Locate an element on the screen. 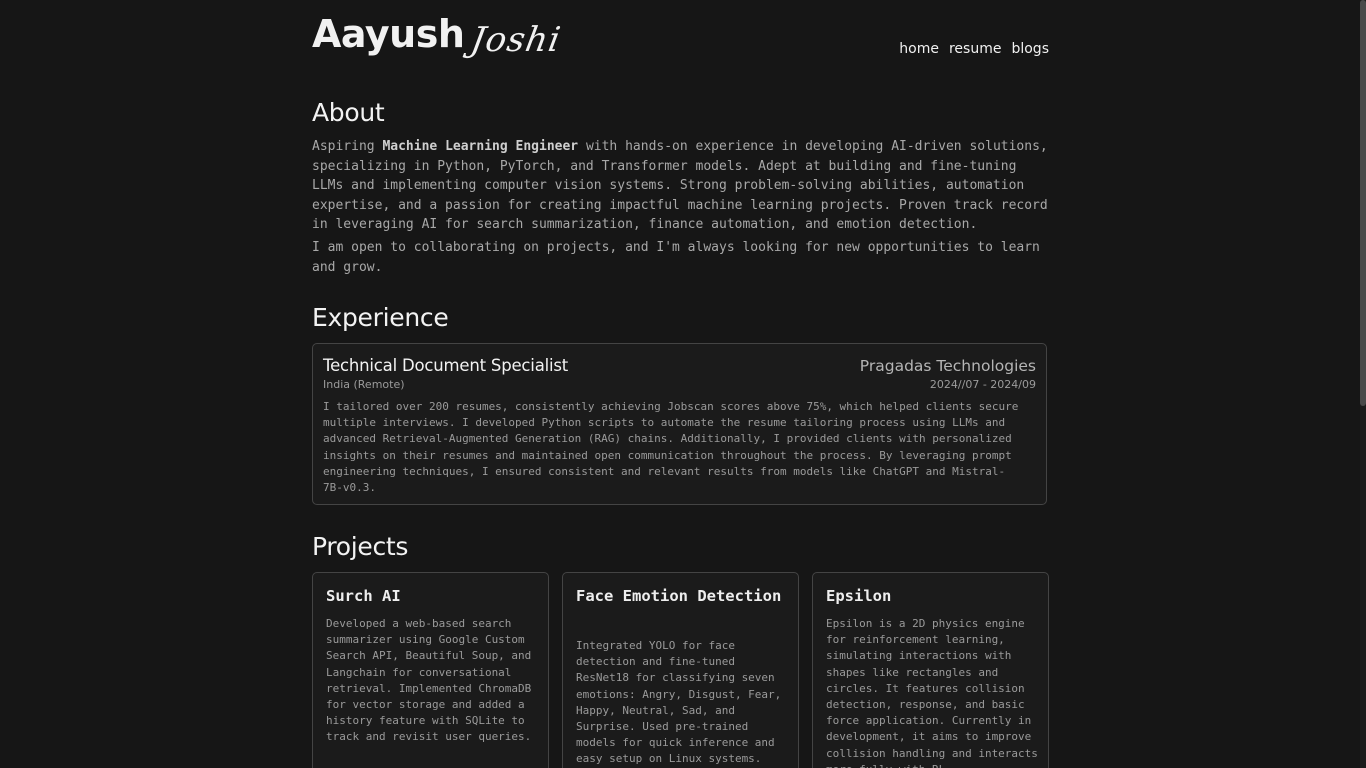 The image size is (1366, 768). page-scrollbar is located at coordinates (1363, 384).